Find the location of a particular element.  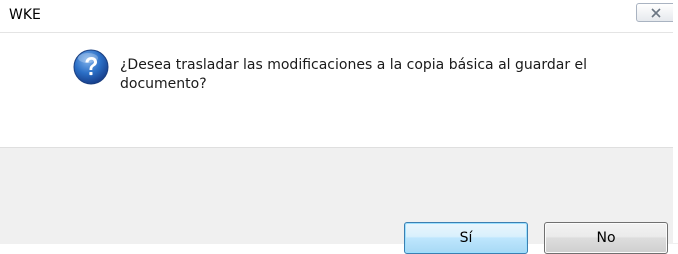

window-edge is located at coordinates (675, 121).